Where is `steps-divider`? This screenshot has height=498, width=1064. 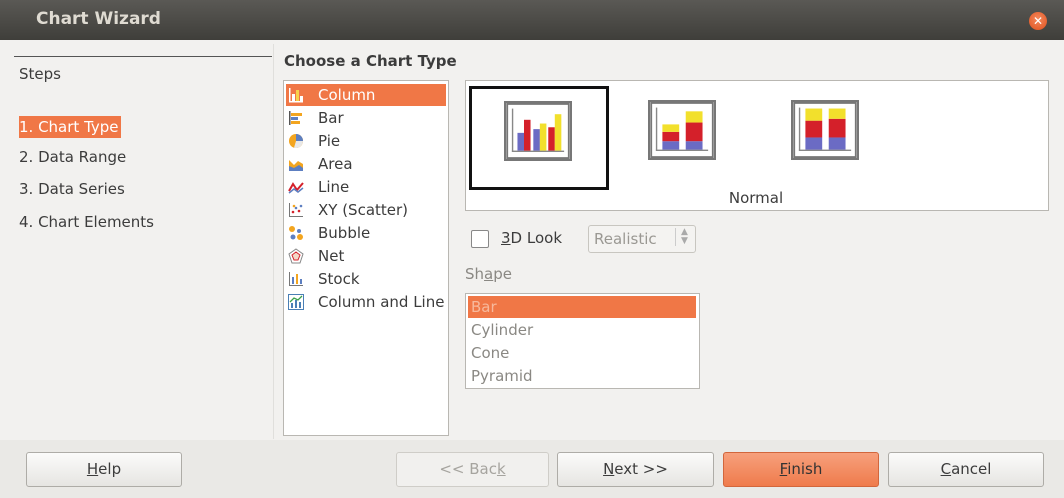 steps-divider is located at coordinates (143, 56).